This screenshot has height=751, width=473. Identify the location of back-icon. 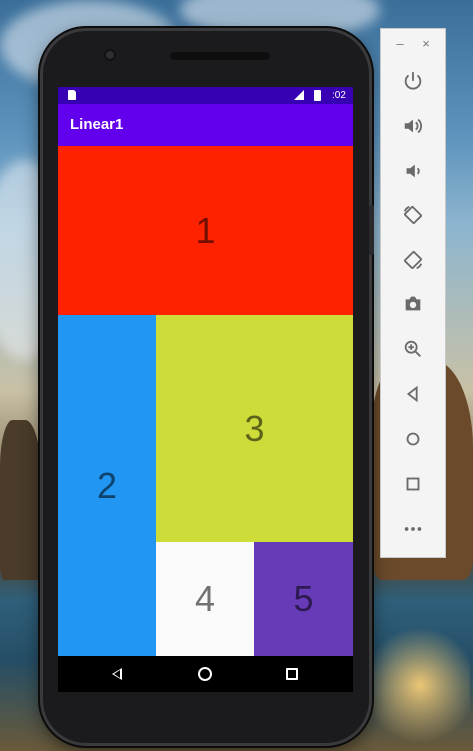
(412, 394).